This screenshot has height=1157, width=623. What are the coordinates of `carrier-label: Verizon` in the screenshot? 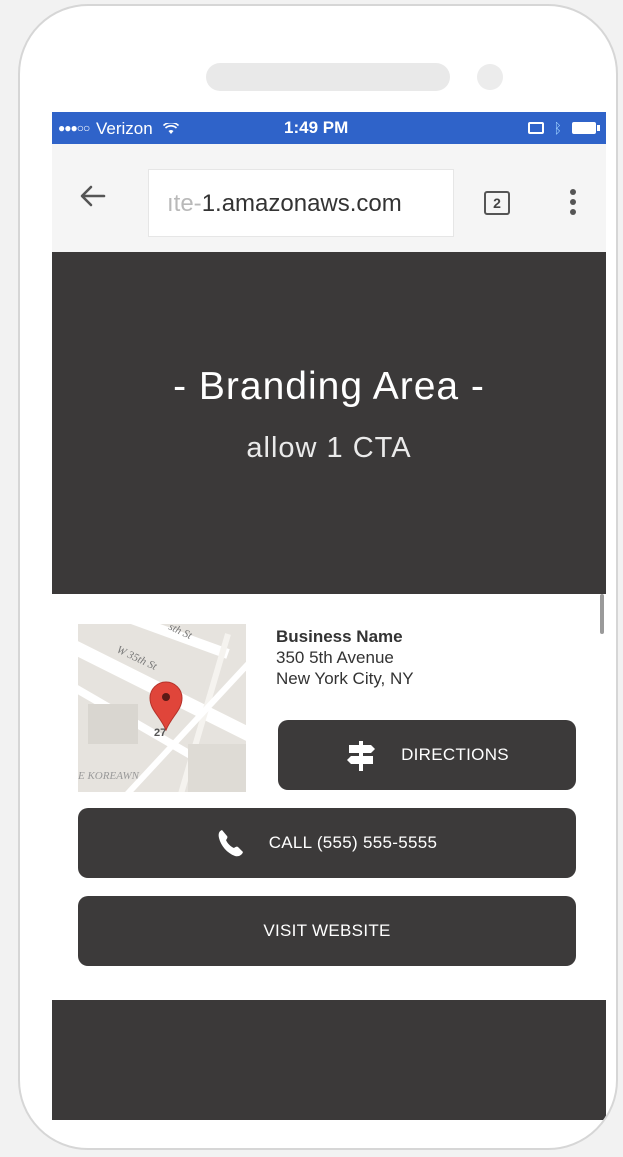 It's located at (124, 128).